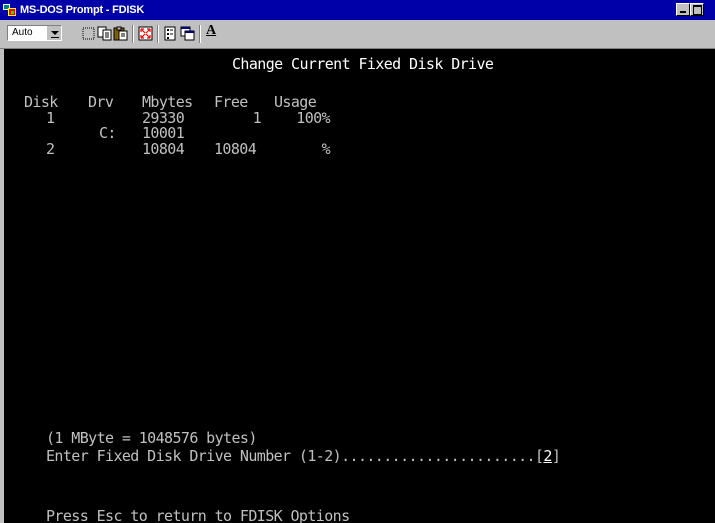  Describe the element at coordinates (547, 456) in the screenshot. I see `drive-number-input: 2` at that location.